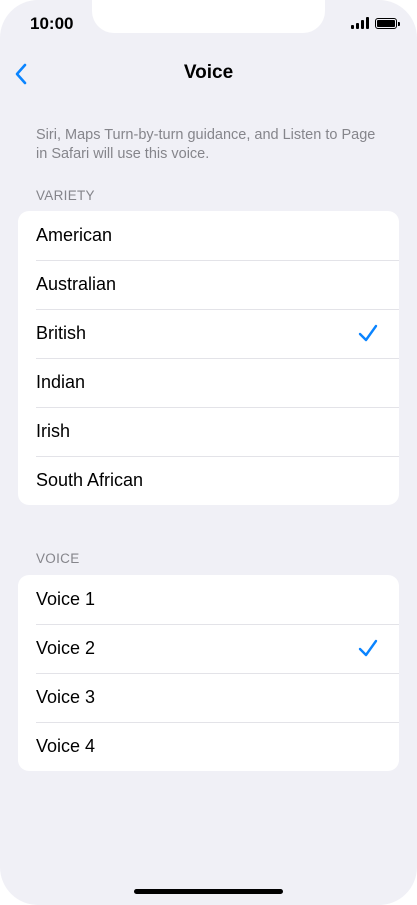  I want to click on variety-item-label: South African, so click(90, 480).